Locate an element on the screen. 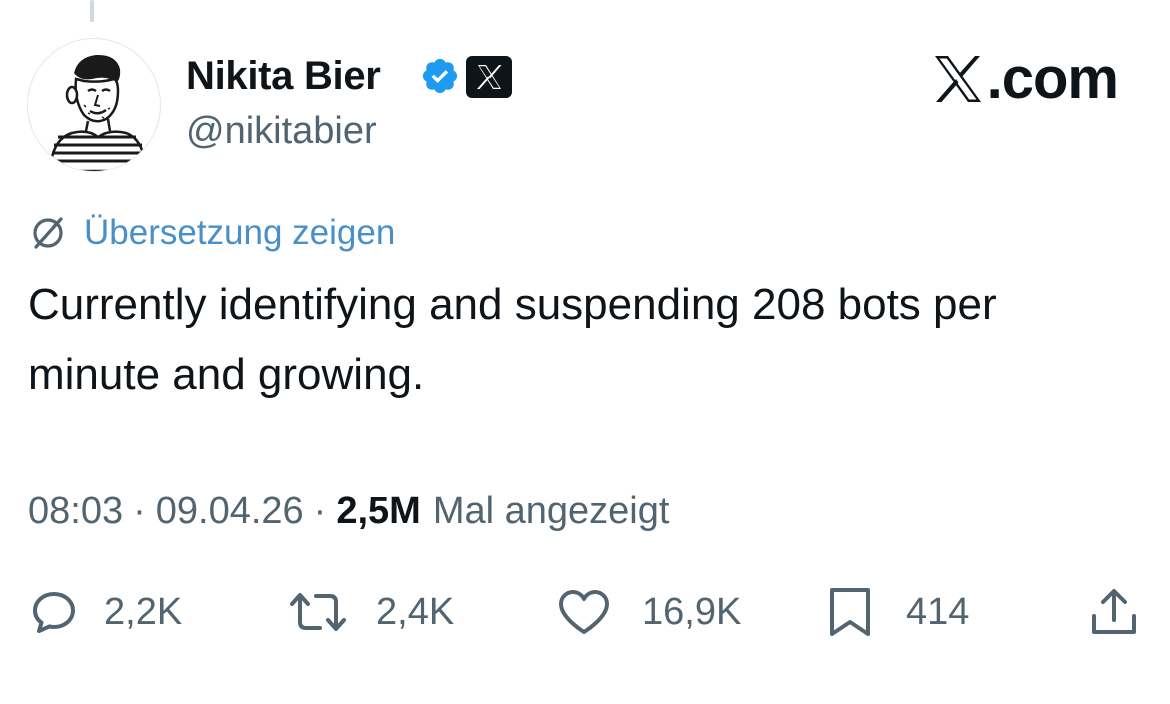 This screenshot has width=1170, height=704. repost-button: 2,4K is located at coordinates (370, 612).